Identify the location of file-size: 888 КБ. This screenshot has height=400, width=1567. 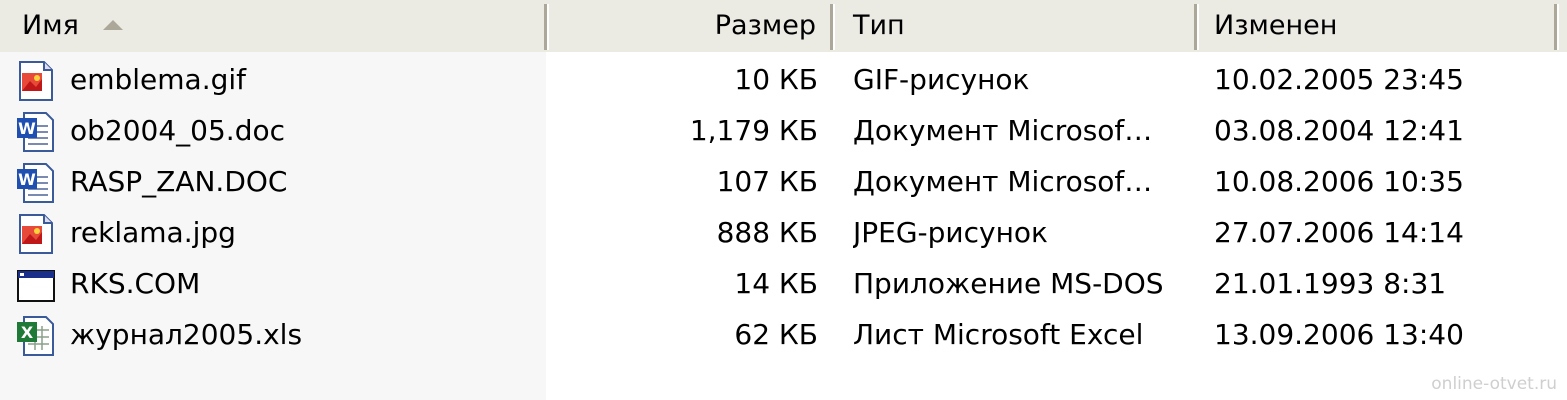
(767, 232).